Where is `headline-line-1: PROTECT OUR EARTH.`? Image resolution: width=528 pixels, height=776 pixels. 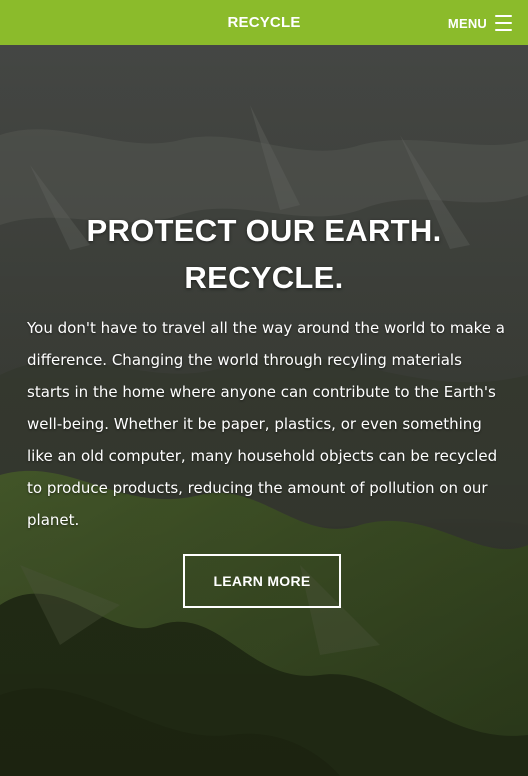
headline-line-1: PROTECT OUR EARTH. is located at coordinates (264, 230).